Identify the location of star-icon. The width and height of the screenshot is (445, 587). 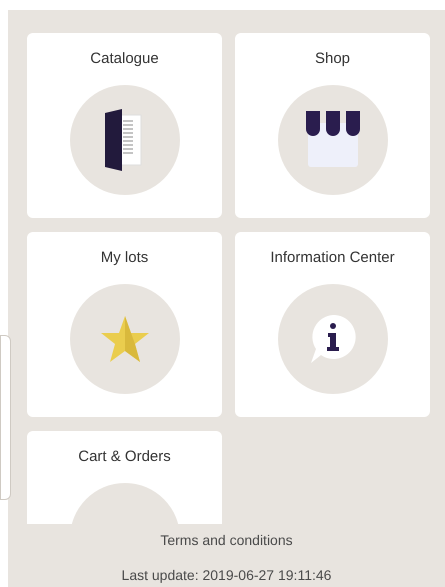
(125, 338).